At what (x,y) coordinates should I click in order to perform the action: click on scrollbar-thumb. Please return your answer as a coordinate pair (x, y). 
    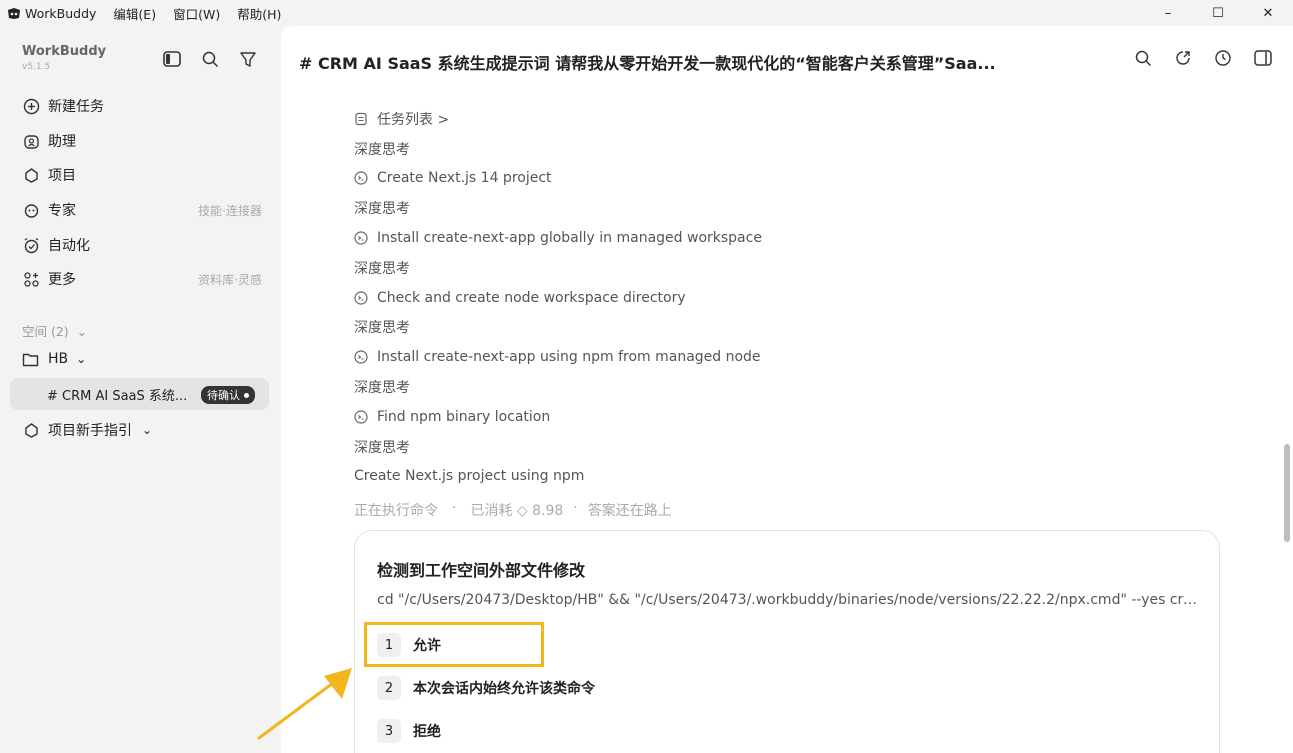
    Looking at the image, I should click on (1287, 493).